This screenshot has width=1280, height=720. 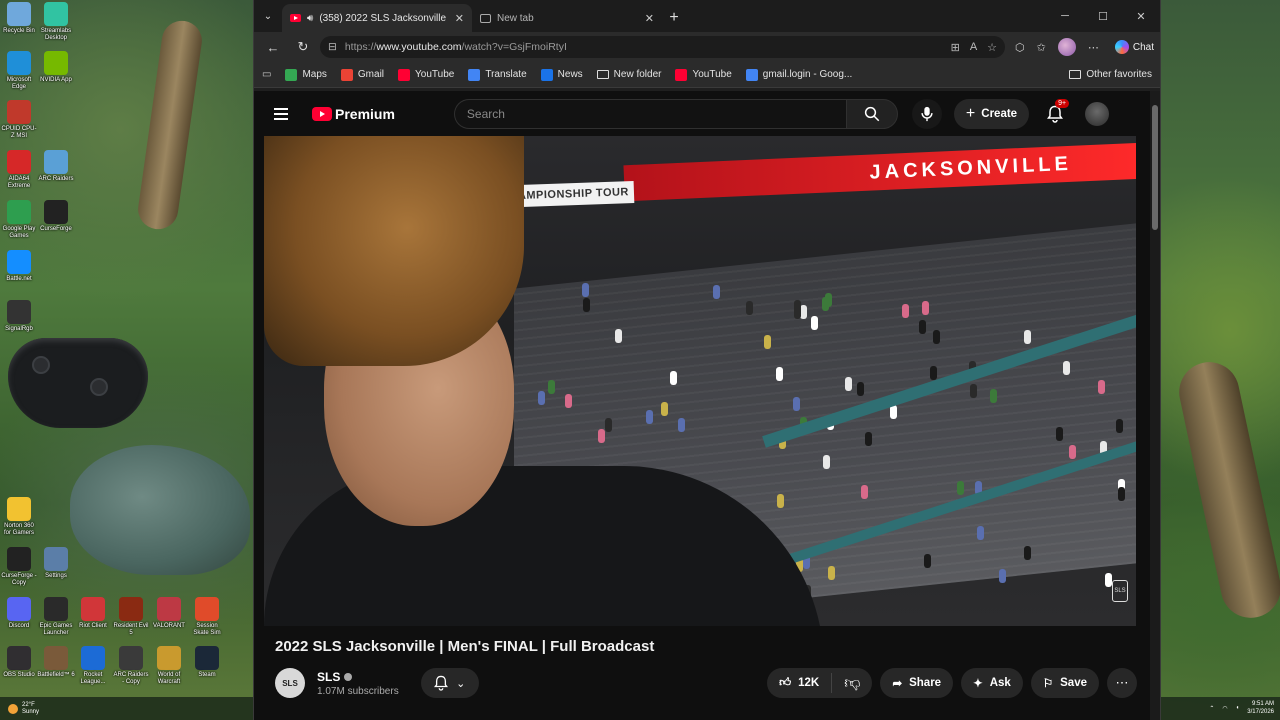 What do you see at coordinates (56, 216) in the screenshot?
I see `desktop-icon: CurseForge` at bounding box center [56, 216].